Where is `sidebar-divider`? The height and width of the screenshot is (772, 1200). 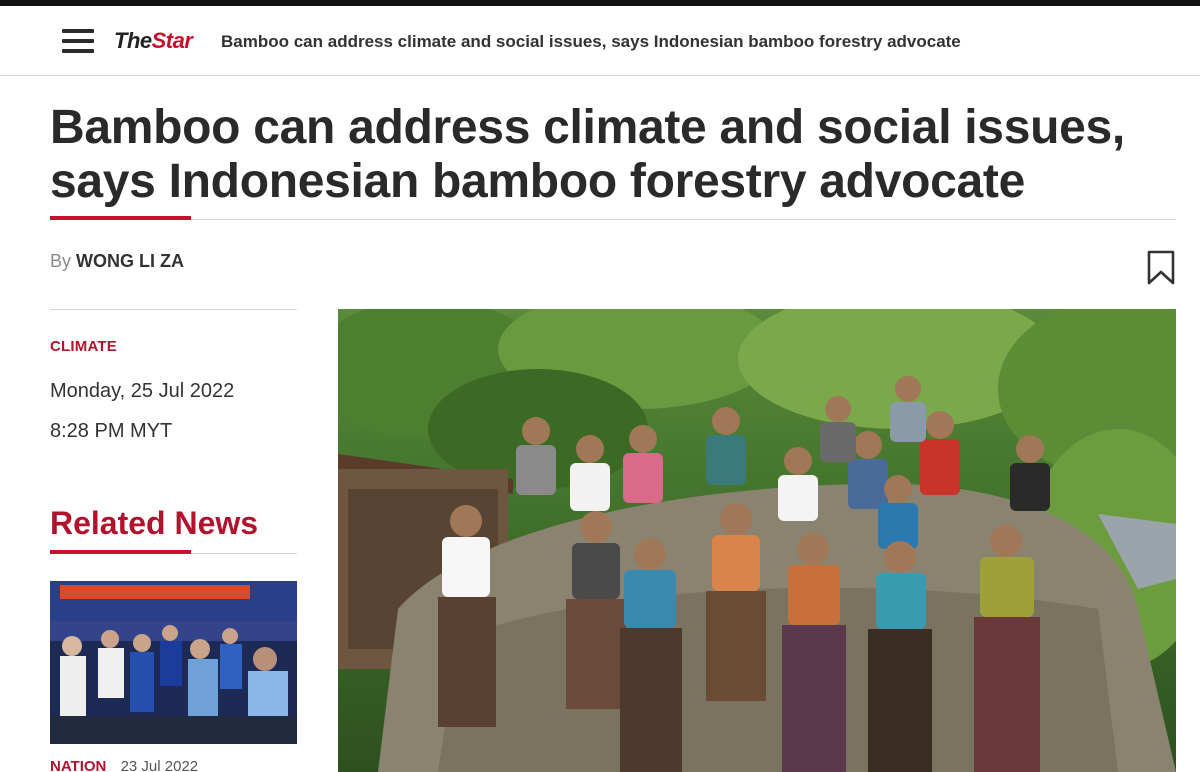 sidebar-divider is located at coordinates (173, 309).